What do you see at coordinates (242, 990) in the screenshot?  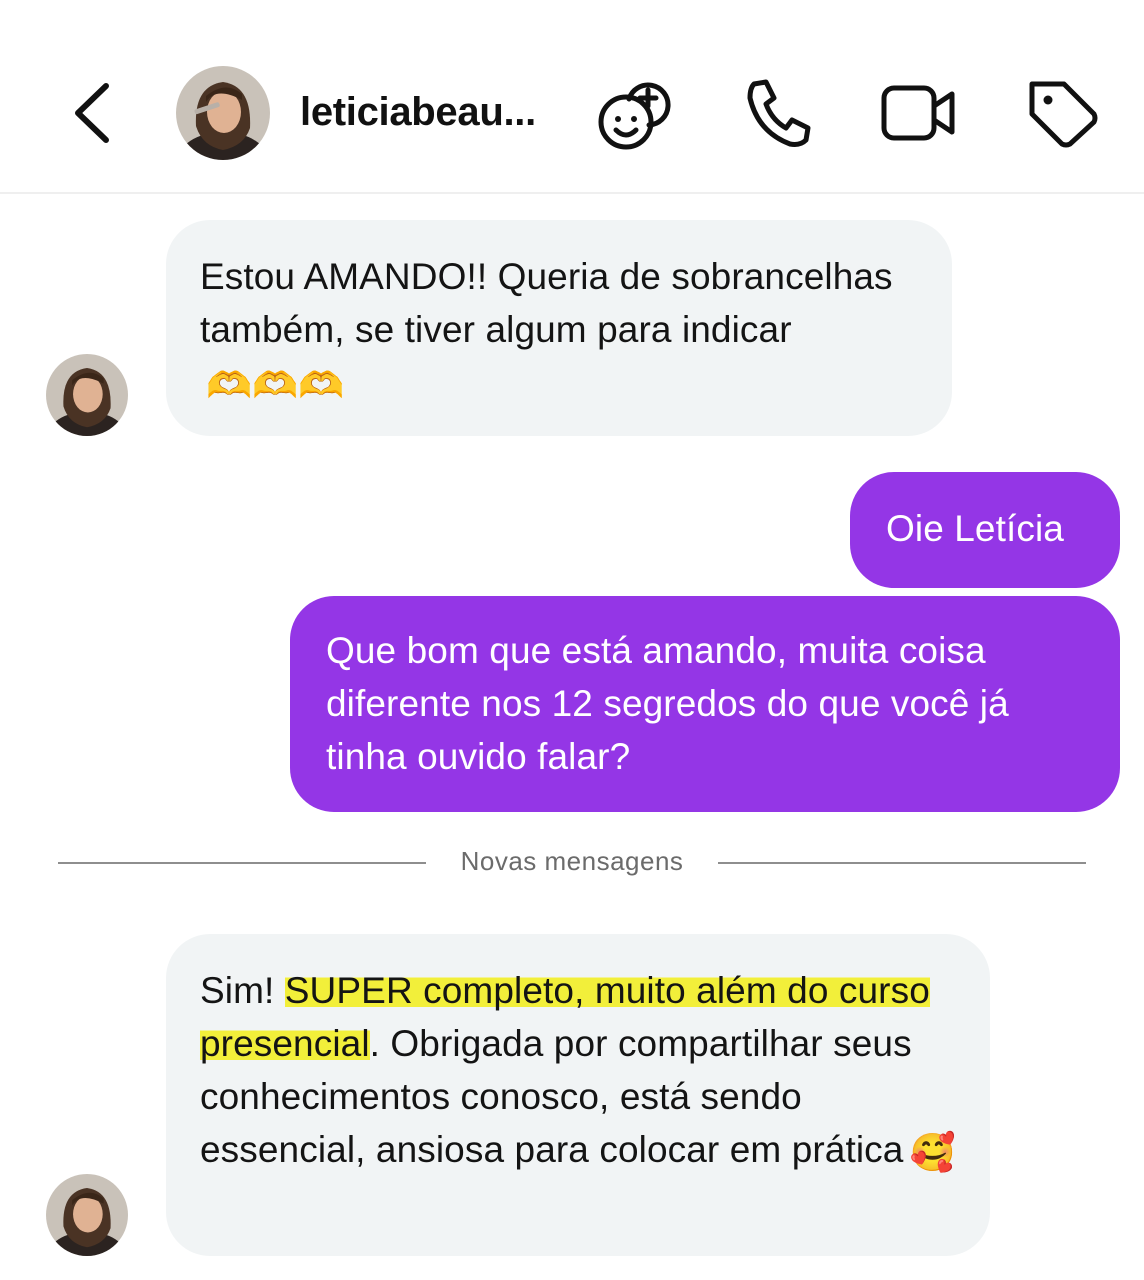 I see `message-text: Sim!` at bounding box center [242, 990].